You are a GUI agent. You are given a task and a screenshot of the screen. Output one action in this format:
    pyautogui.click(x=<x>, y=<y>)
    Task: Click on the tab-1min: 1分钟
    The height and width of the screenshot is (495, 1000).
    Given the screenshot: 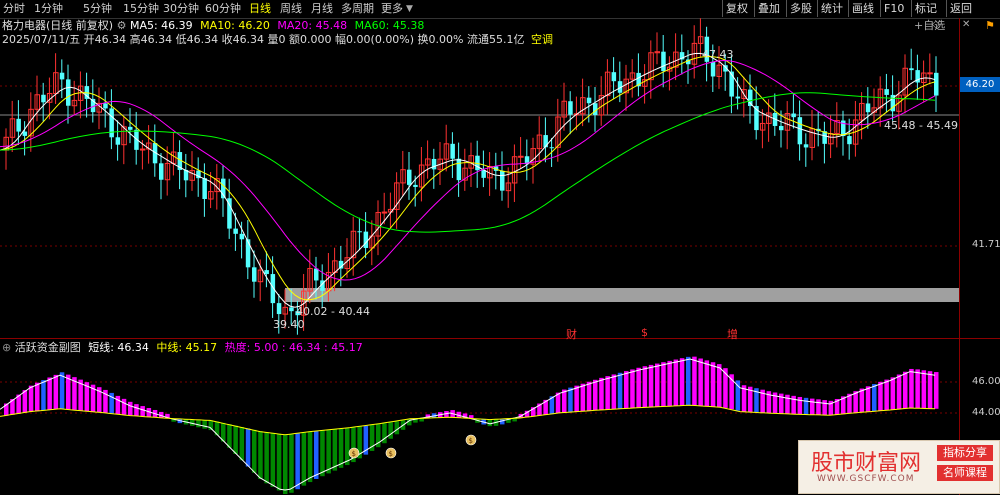 What is the action you would take?
    pyautogui.click(x=48, y=9)
    